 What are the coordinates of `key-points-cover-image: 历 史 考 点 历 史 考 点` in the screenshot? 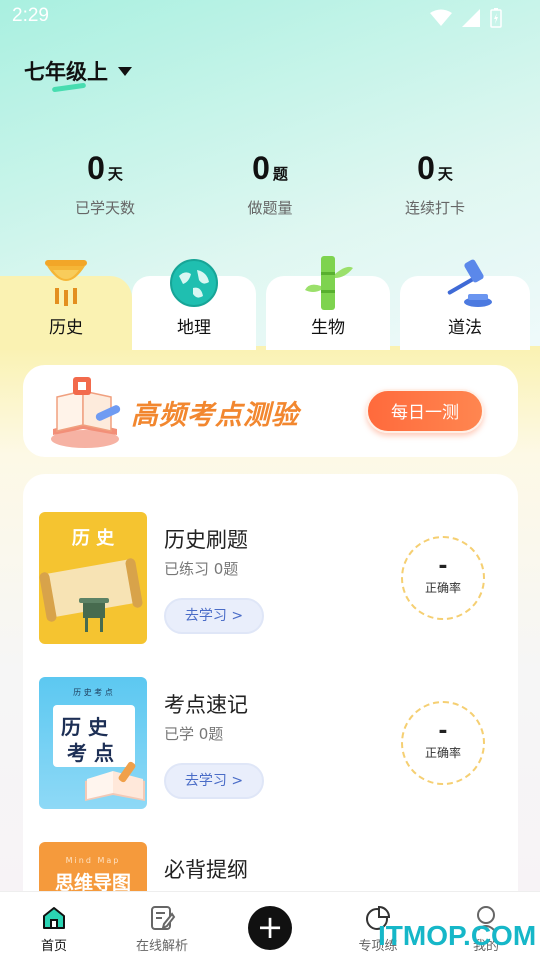 It's located at (93, 743).